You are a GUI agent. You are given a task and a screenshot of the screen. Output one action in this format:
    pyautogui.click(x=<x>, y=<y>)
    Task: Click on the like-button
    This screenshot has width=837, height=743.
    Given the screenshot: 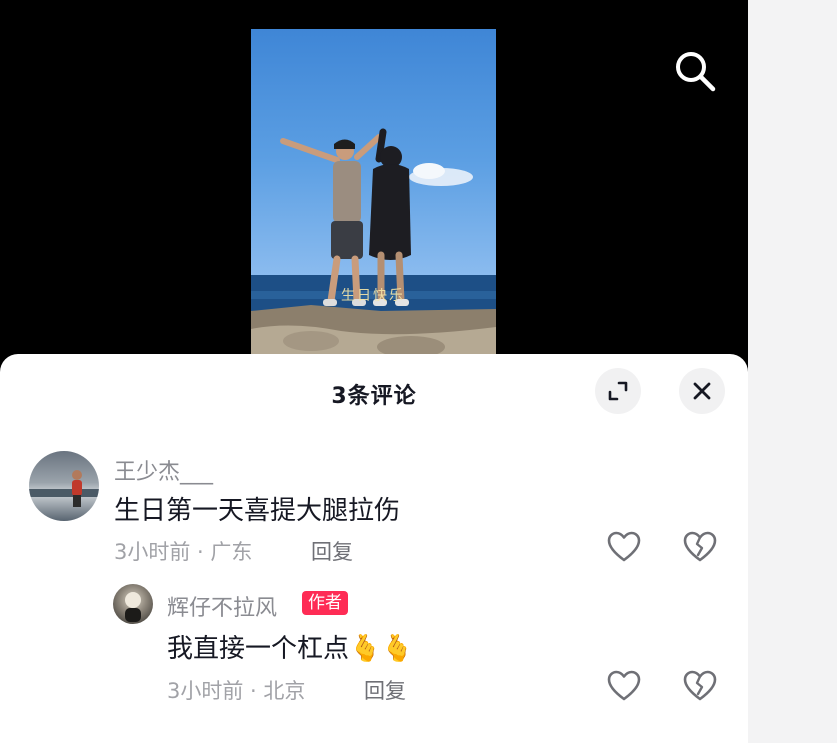 What is the action you would take?
    pyautogui.click(x=624, y=547)
    